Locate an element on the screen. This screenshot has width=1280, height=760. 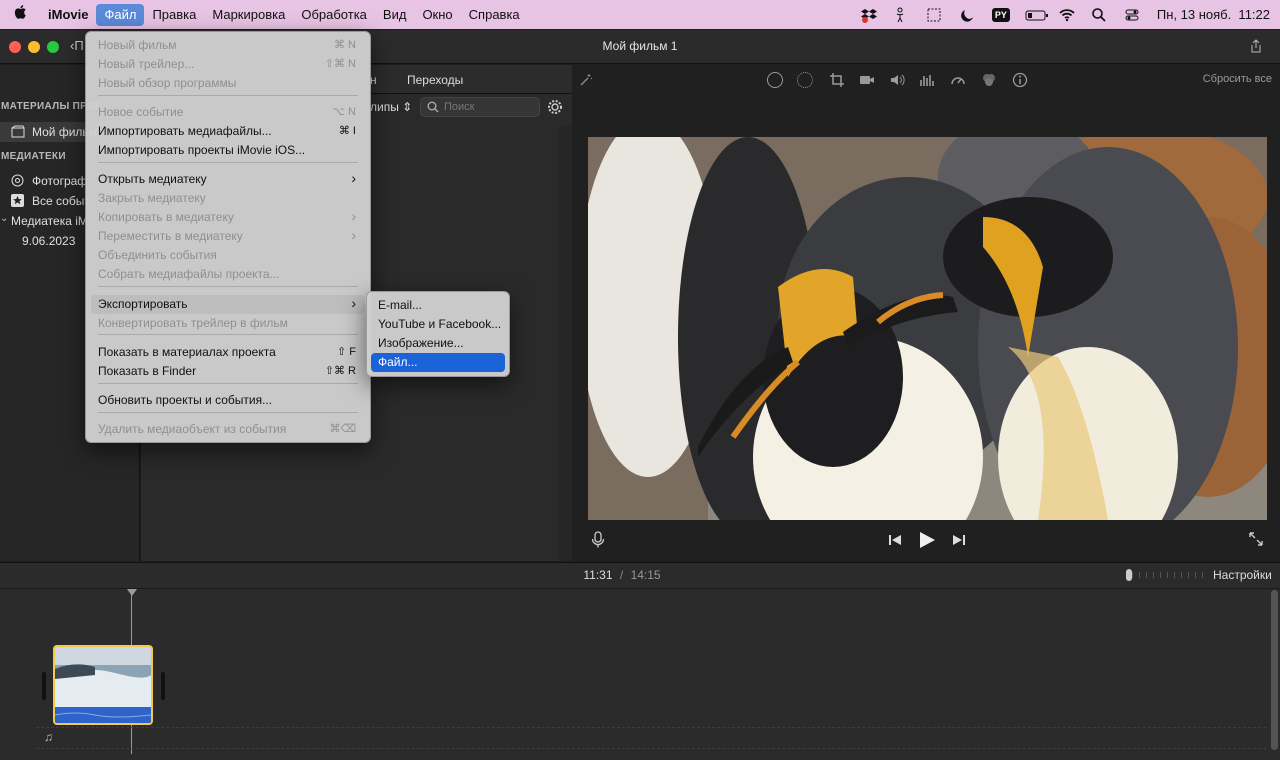
browser-scrollbar is located at coordinates (565, 343).